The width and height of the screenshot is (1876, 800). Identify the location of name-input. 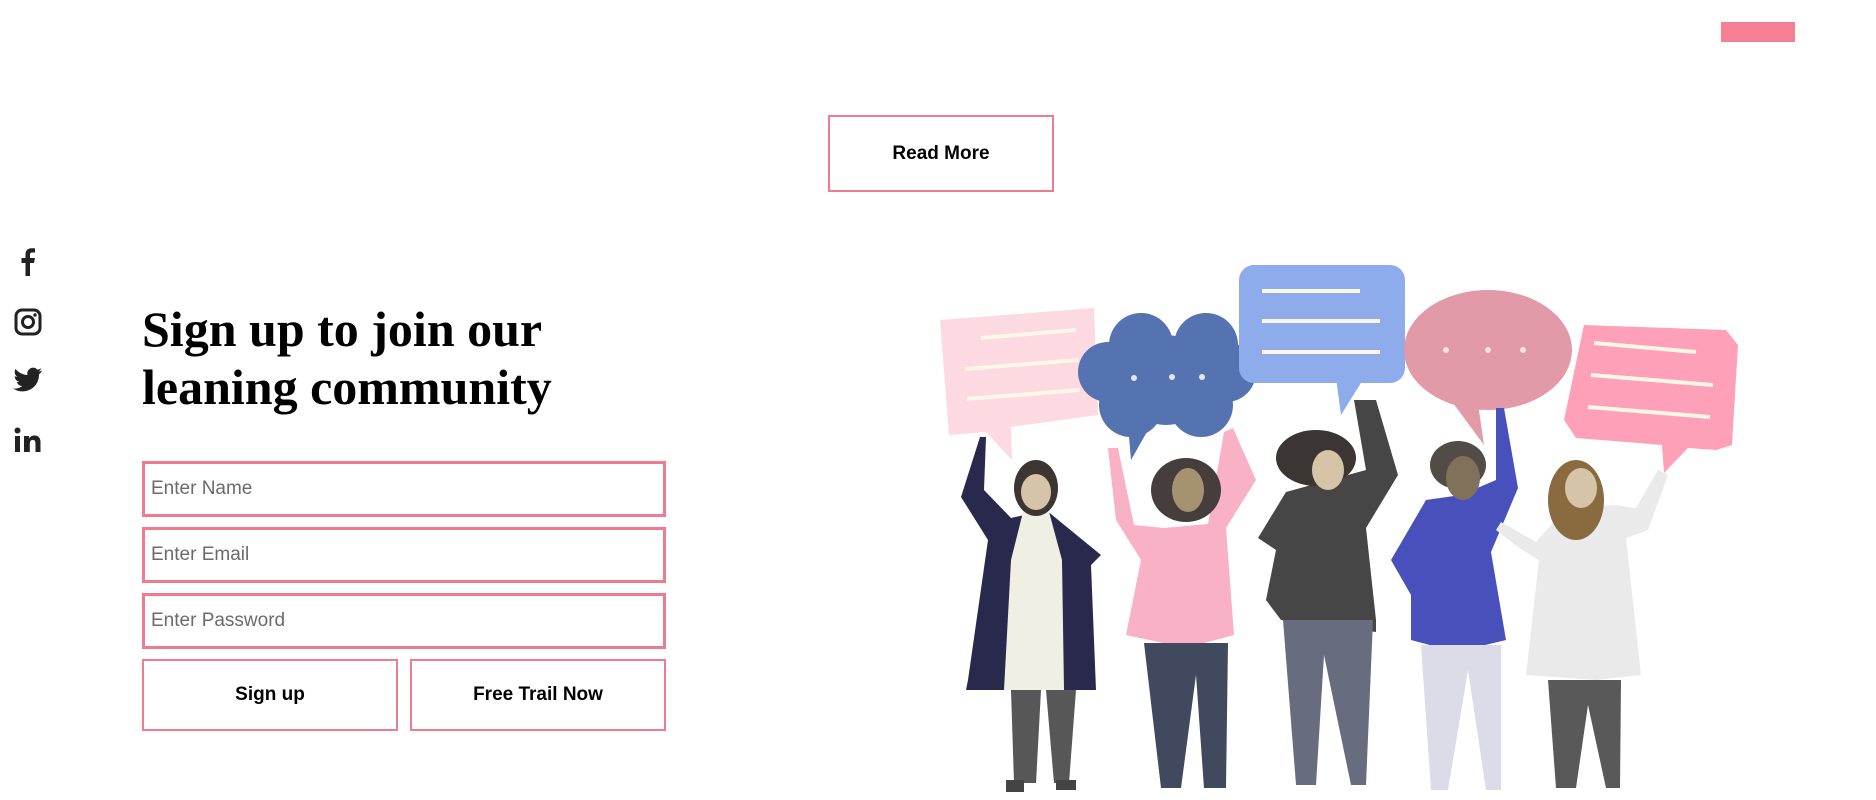
(404, 489).